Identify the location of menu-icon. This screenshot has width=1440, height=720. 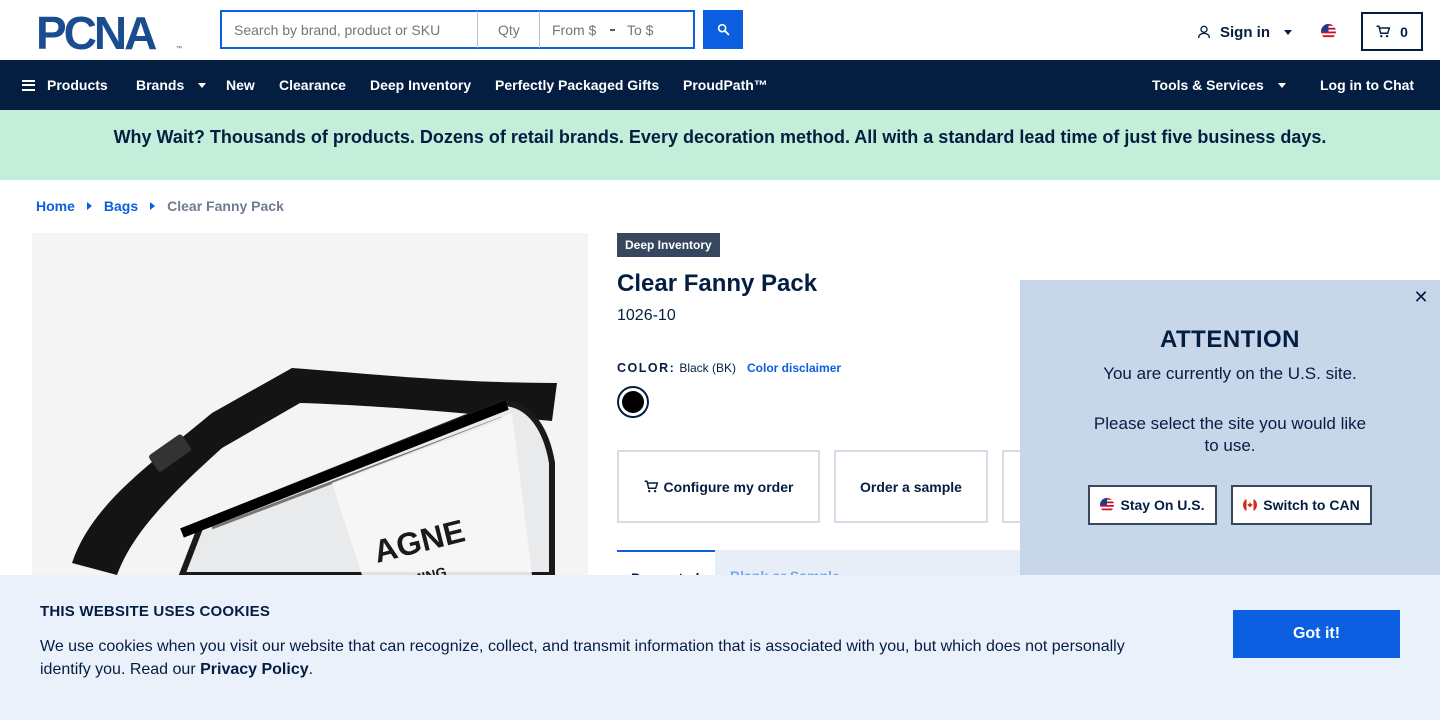
(28, 85).